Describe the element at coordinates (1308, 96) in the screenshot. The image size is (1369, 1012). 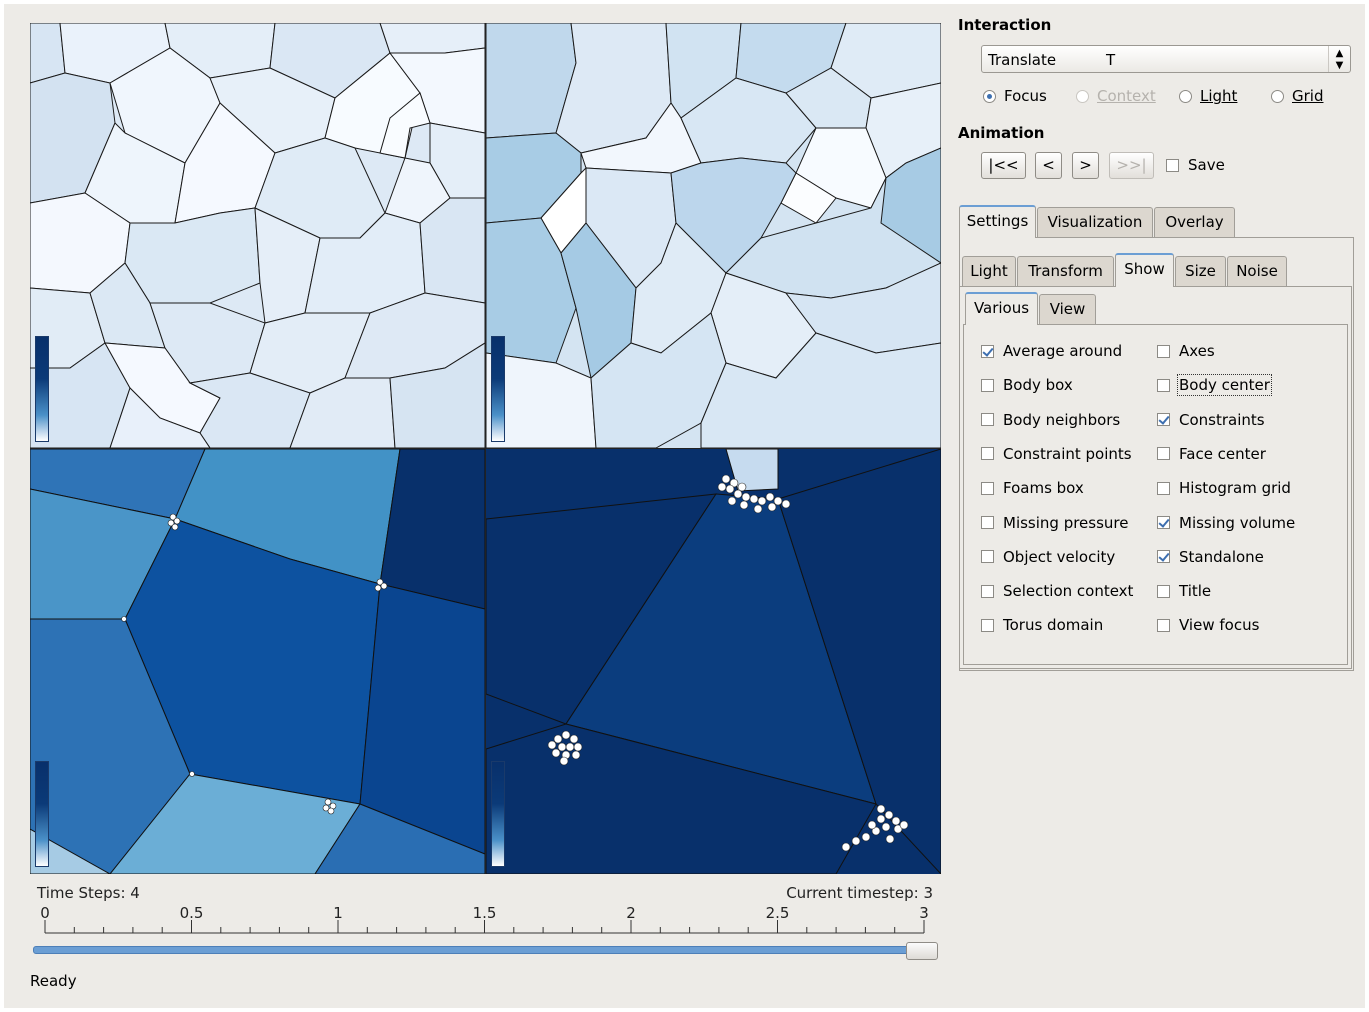
I see `radio-label: Grid` at that location.